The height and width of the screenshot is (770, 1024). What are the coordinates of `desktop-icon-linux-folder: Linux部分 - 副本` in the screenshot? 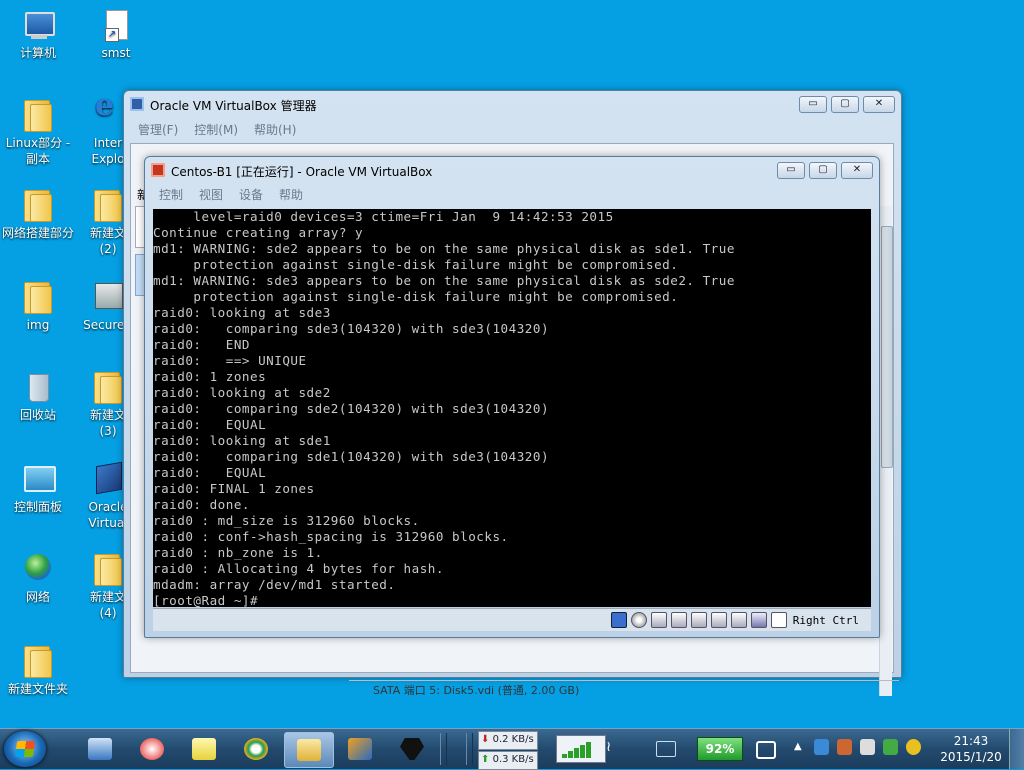 It's located at (38, 132).